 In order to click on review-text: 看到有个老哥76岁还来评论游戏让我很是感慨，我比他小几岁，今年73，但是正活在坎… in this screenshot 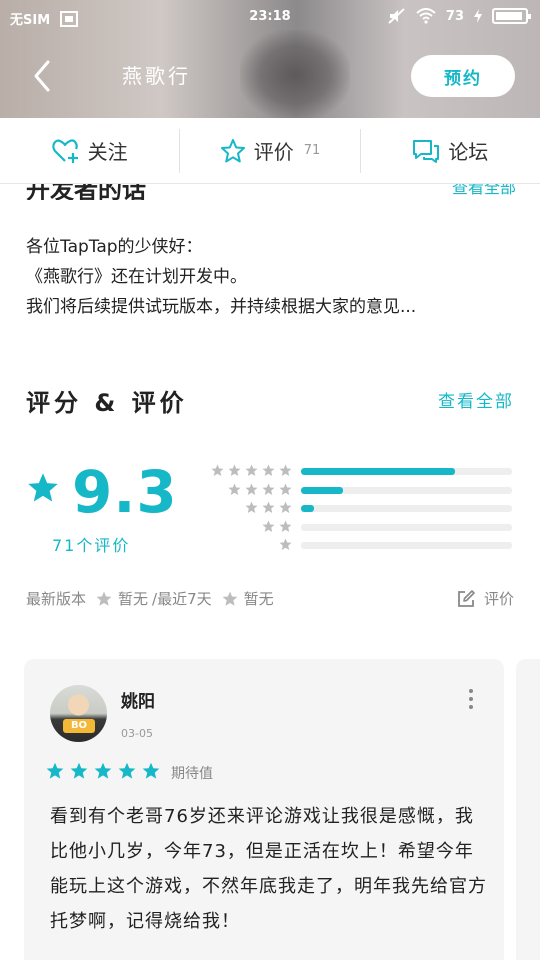, I will do `click(268, 869)`.